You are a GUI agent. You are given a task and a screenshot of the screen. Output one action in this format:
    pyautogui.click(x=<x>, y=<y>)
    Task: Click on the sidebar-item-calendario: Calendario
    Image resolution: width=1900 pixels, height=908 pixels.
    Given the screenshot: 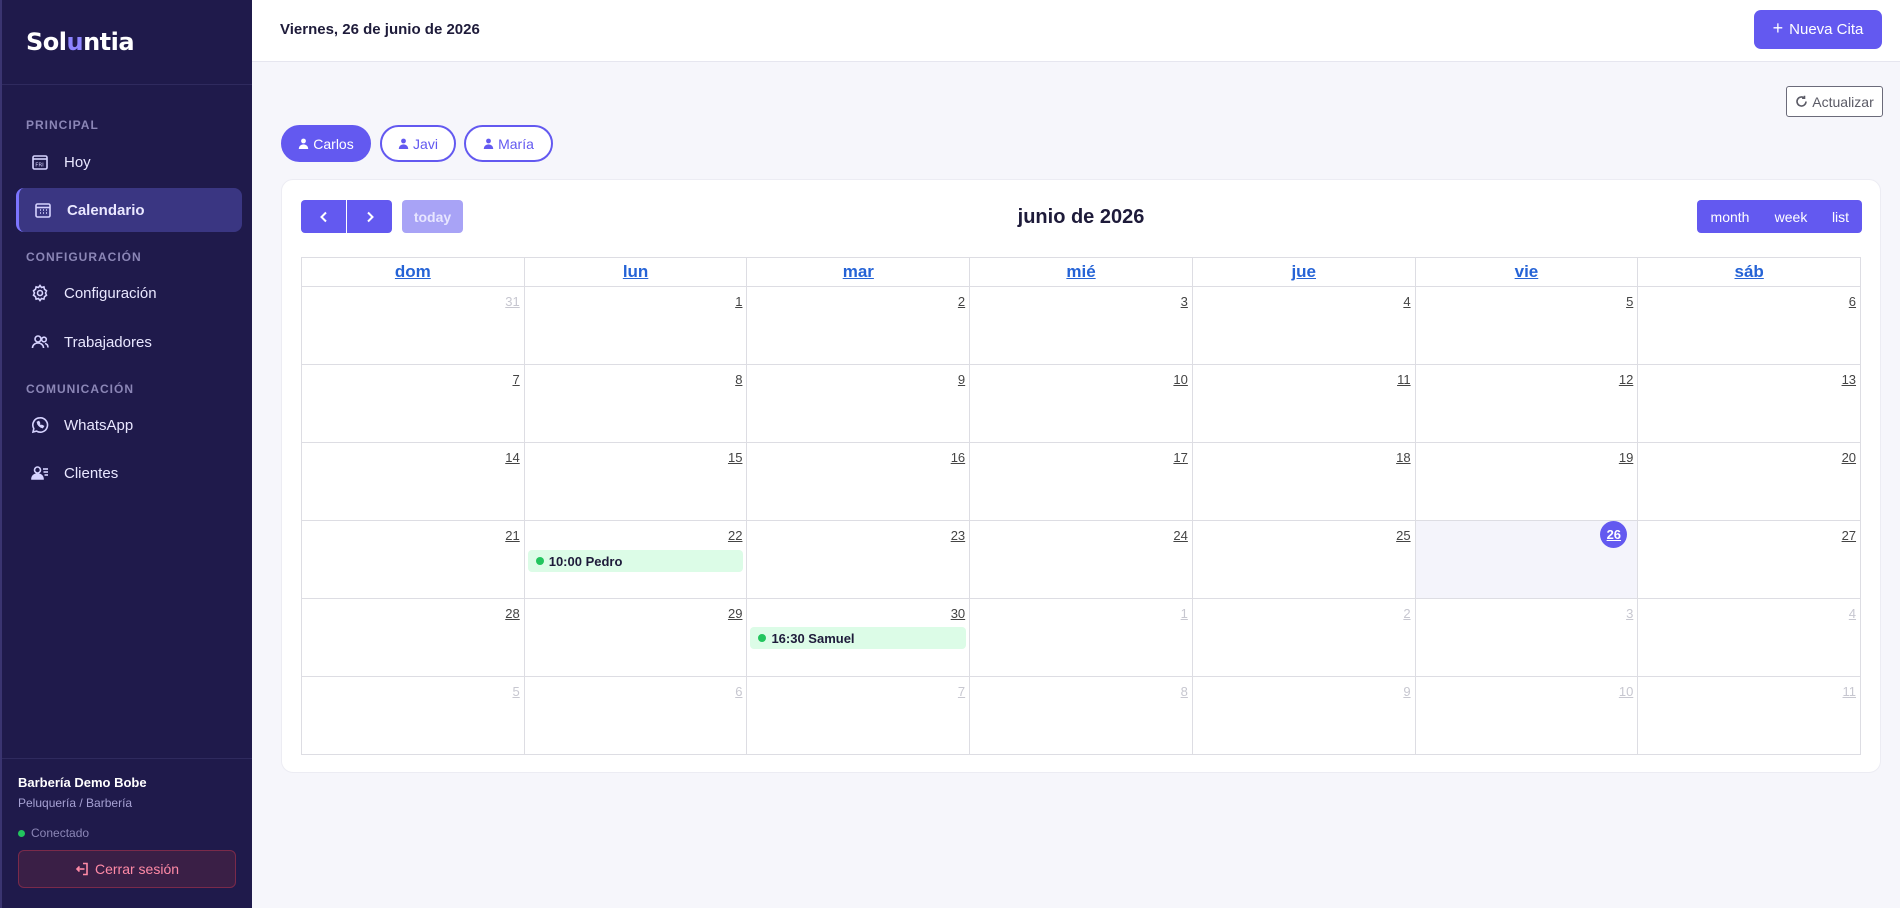 What is the action you would take?
    pyautogui.click(x=129, y=210)
    